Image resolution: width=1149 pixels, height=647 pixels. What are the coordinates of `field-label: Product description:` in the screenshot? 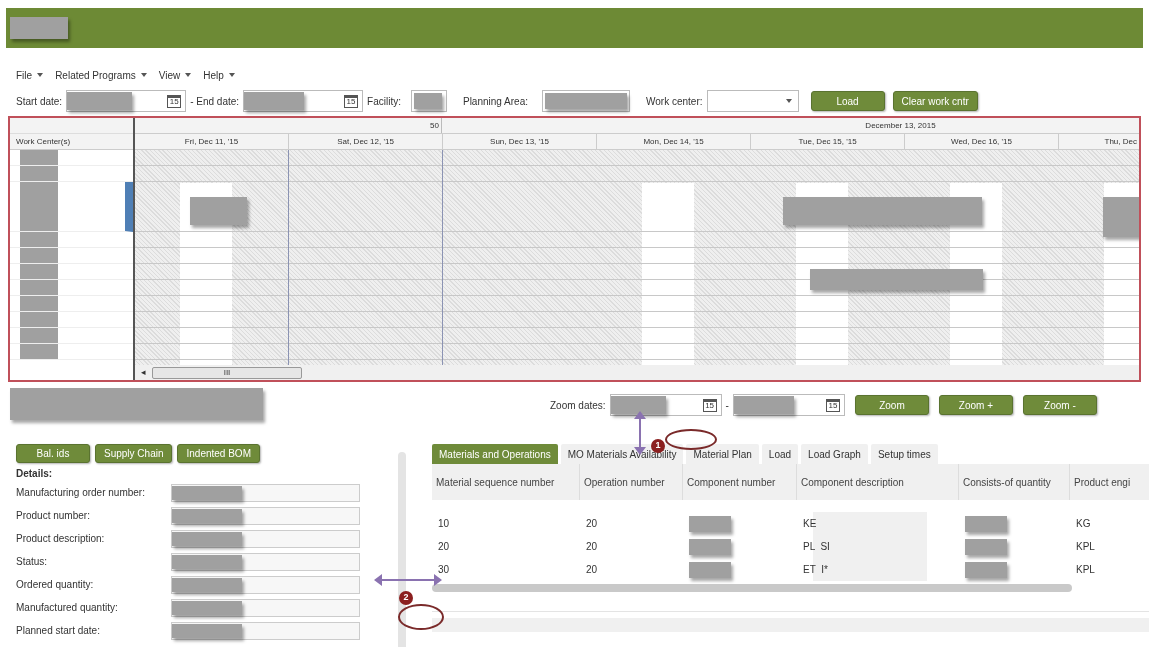 It's located at (61, 539).